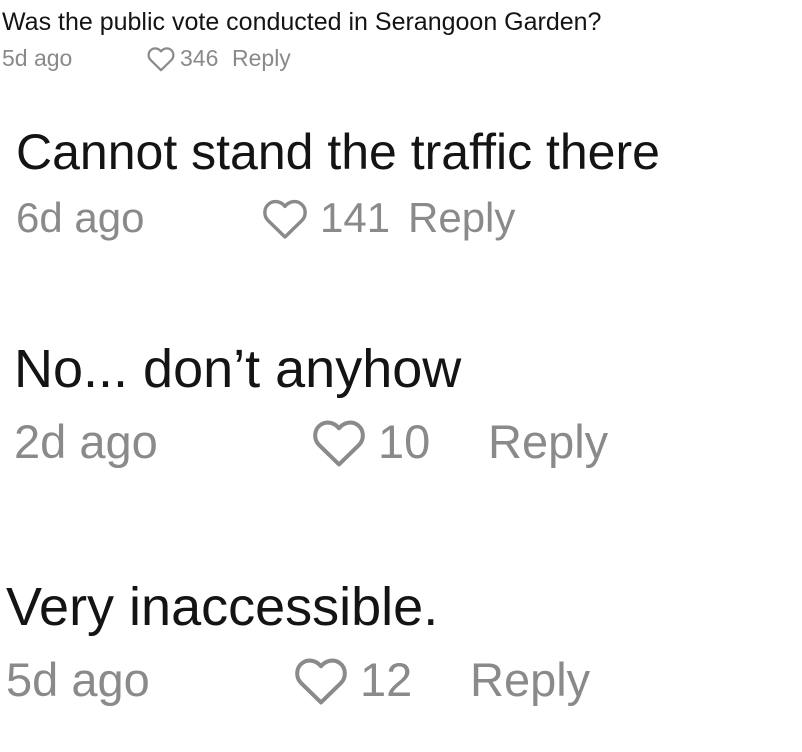 This screenshot has width=802, height=752. What do you see at coordinates (238, 369) in the screenshot?
I see `comment-text: No... don’t anyhow` at bounding box center [238, 369].